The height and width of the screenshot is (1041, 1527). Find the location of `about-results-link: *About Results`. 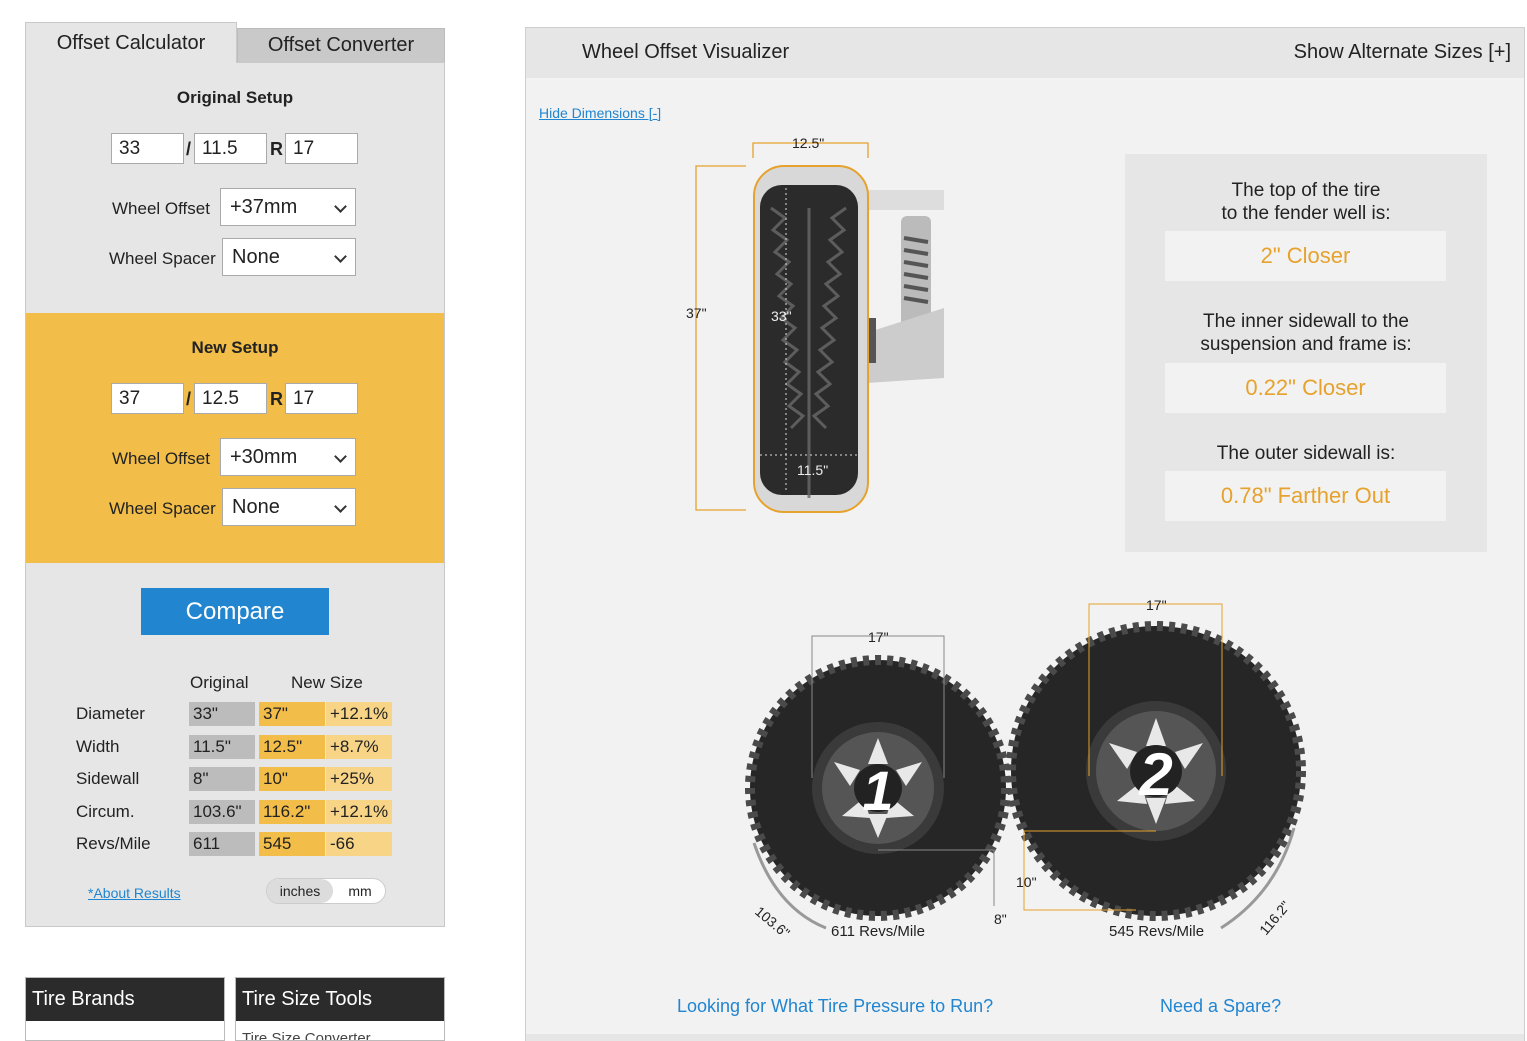

about-results-link: *About Results is located at coordinates (134, 893).